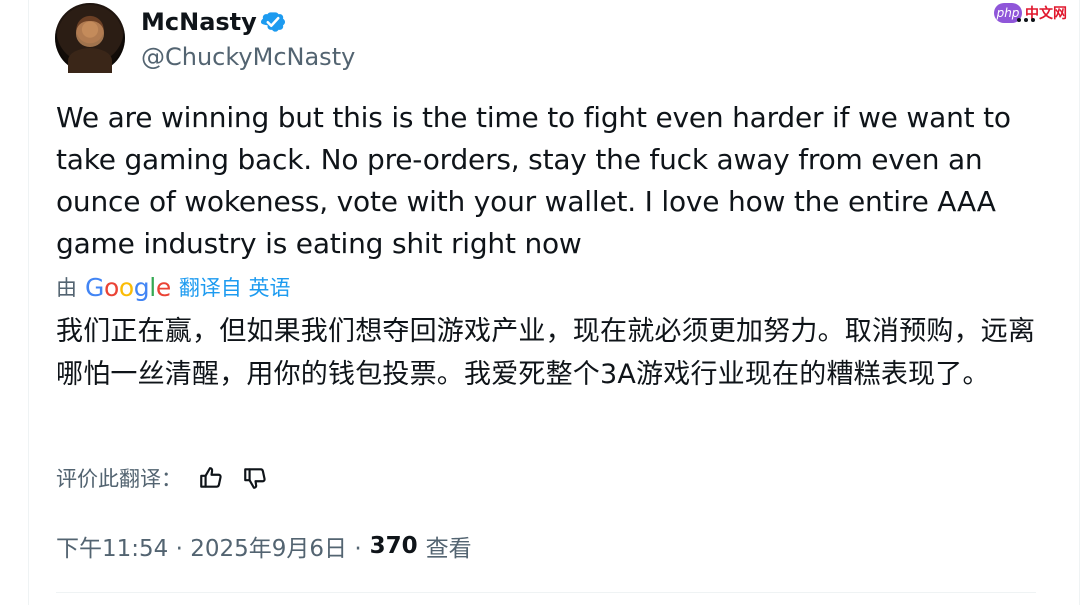 Image resolution: width=1080 pixels, height=605 pixels. Describe the element at coordinates (119, 479) in the screenshot. I see `rate-translation-label: 评价此翻译：` at that location.